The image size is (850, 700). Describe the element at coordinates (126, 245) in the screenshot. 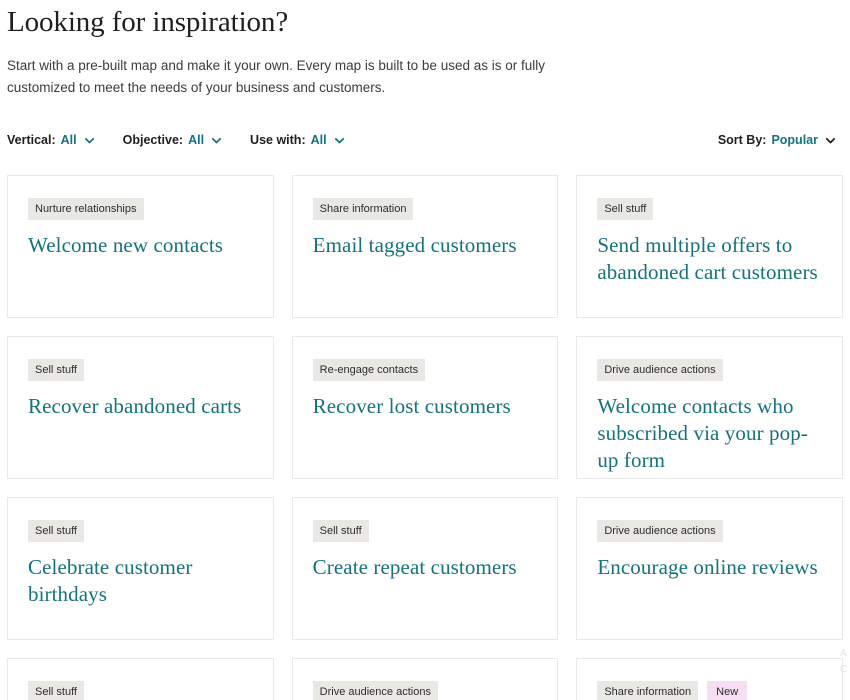

I see `card-title: Welcome new contacts` at that location.